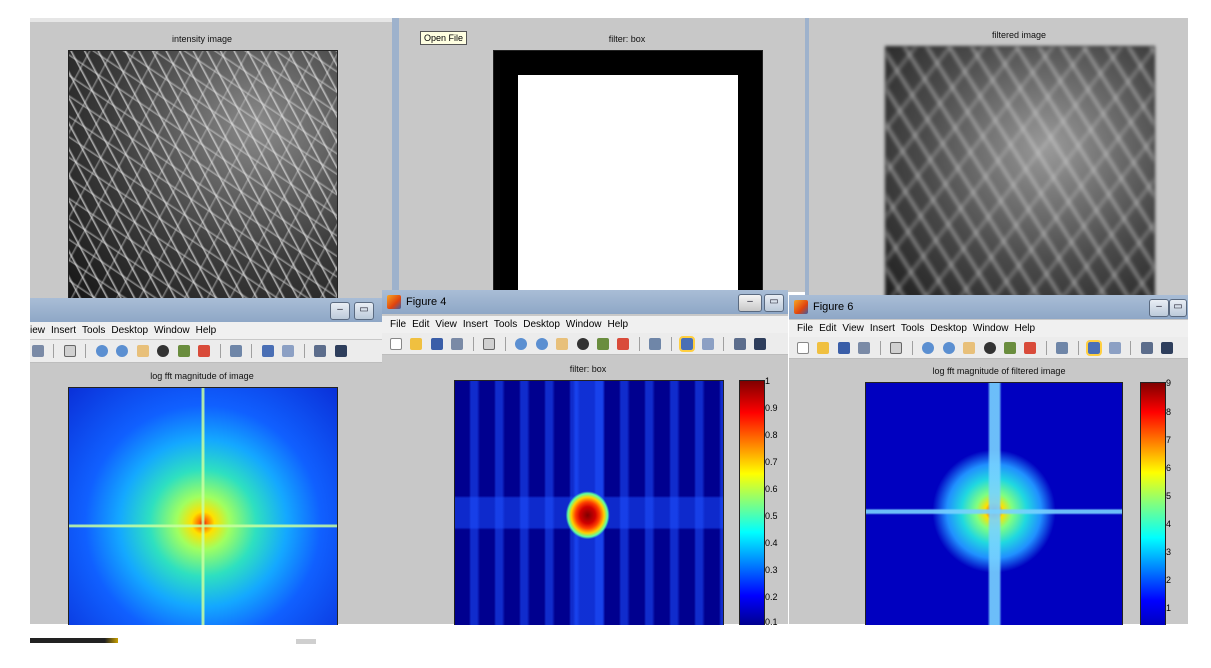 The image size is (1211, 668). What do you see at coordinates (628, 171) in the screenshot?
I see `filter-box-axes` at bounding box center [628, 171].